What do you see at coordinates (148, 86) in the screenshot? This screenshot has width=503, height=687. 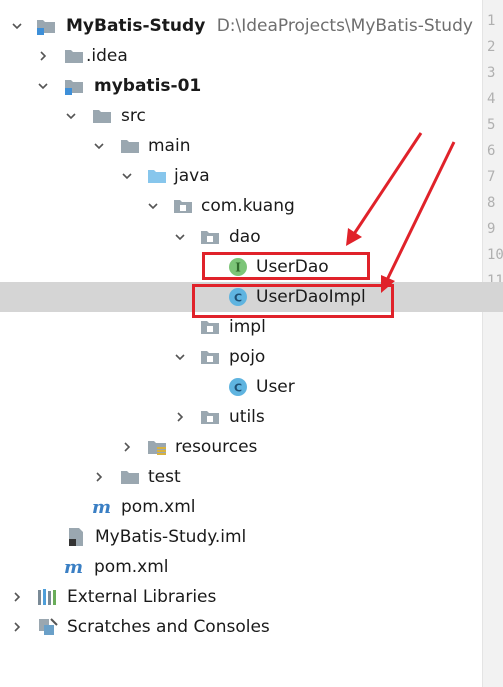 I see `module-label: mybatis-01` at bounding box center [148, 86].